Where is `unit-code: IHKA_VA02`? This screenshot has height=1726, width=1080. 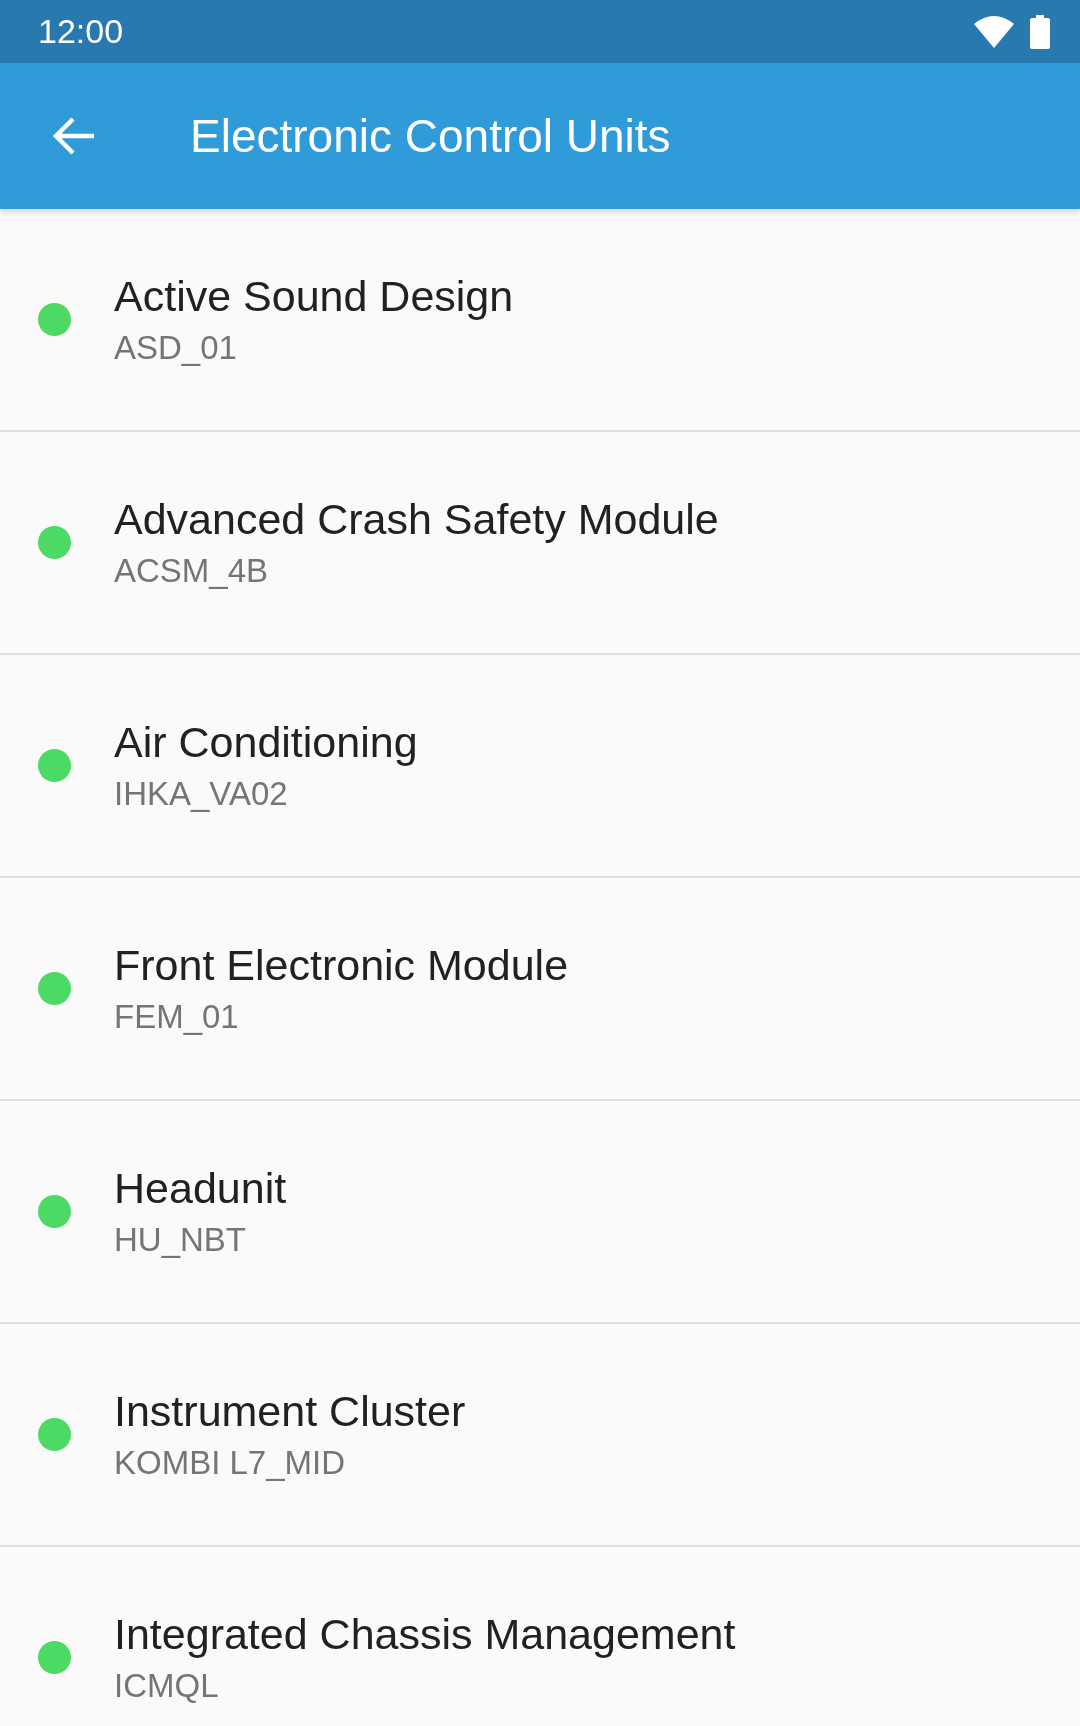 unit-code: IHKA_VA02 is located at coordinates (201, 794).